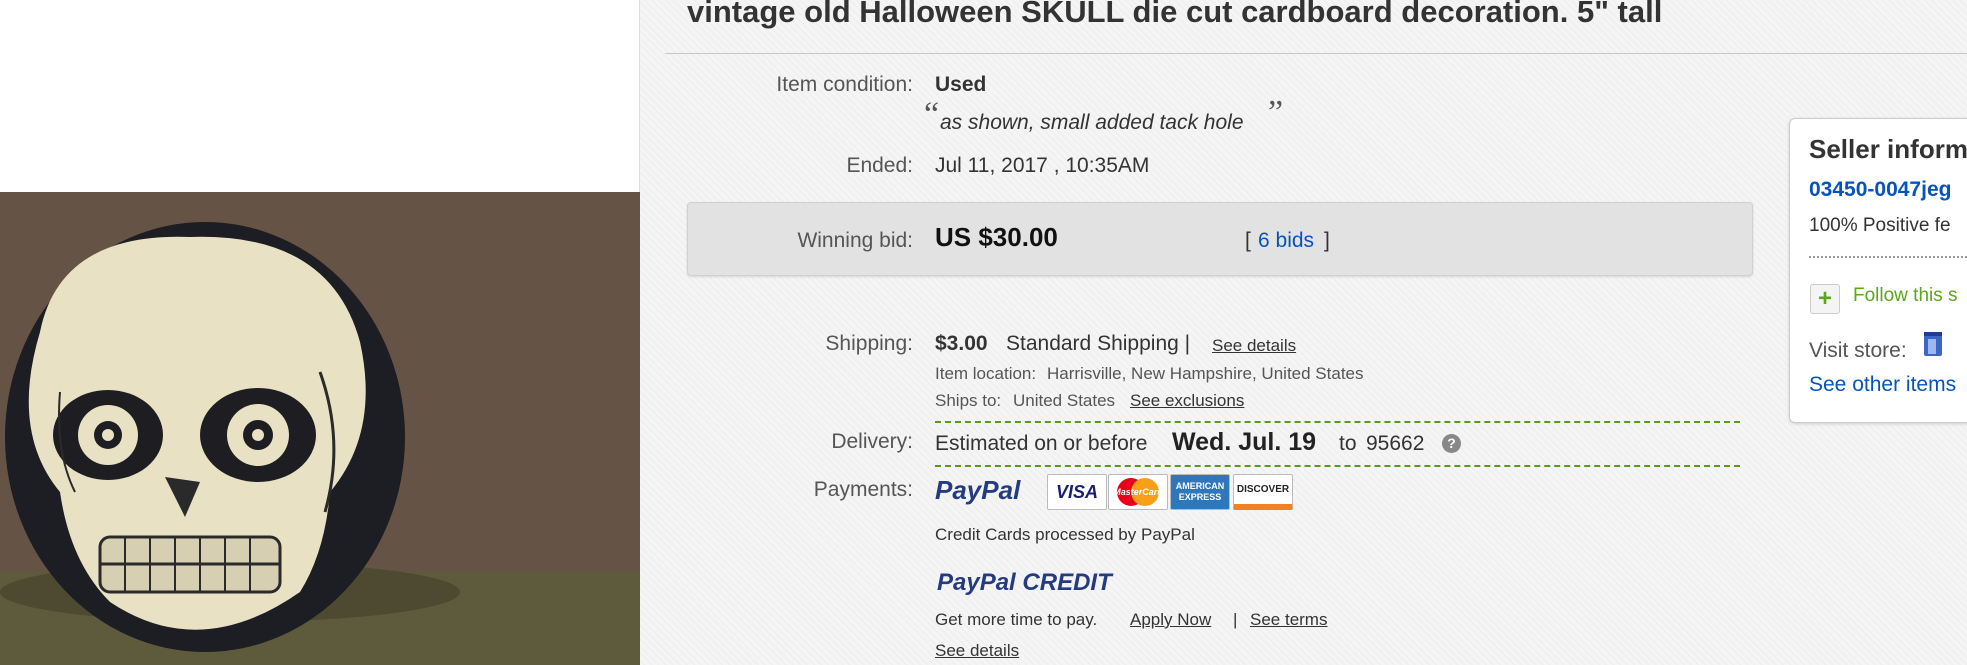  What do you see at coordinates (1337, 466) in the screenshot?
I see `delivery-divider-bottom` at bounding box center [1337, 466].